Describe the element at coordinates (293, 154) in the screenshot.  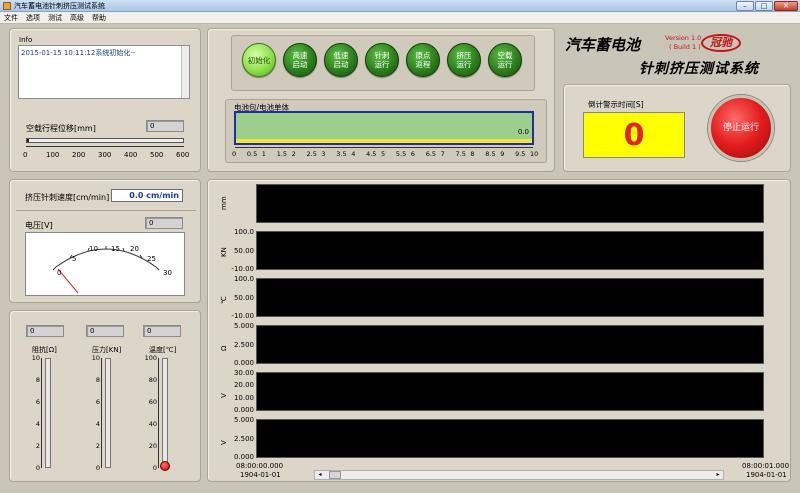
I see `progress-tick: 2` at that location.